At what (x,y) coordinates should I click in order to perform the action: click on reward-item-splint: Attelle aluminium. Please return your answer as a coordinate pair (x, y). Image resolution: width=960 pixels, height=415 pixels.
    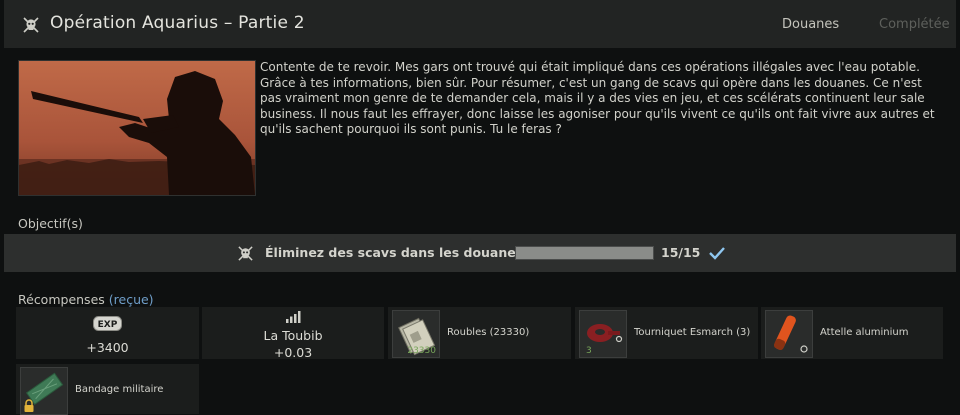
    Looking at the image, I should click on (852, 333).